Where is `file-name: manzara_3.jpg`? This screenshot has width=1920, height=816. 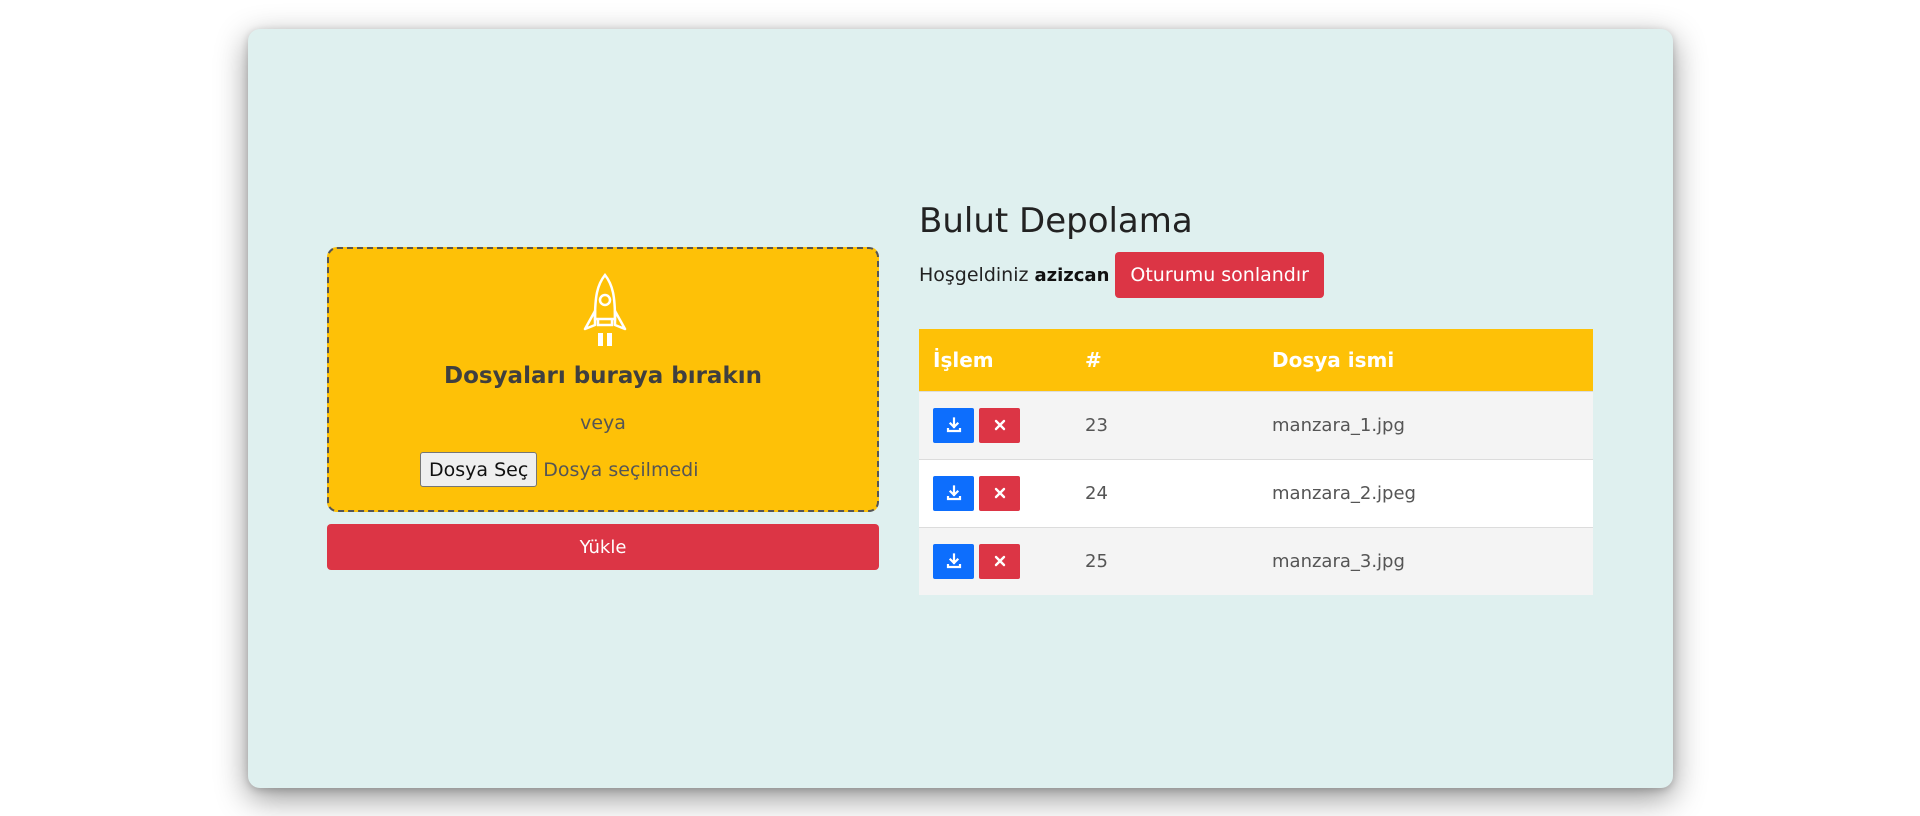
file-name: manzara_3.jpg is located at coordinates (1425, 560).